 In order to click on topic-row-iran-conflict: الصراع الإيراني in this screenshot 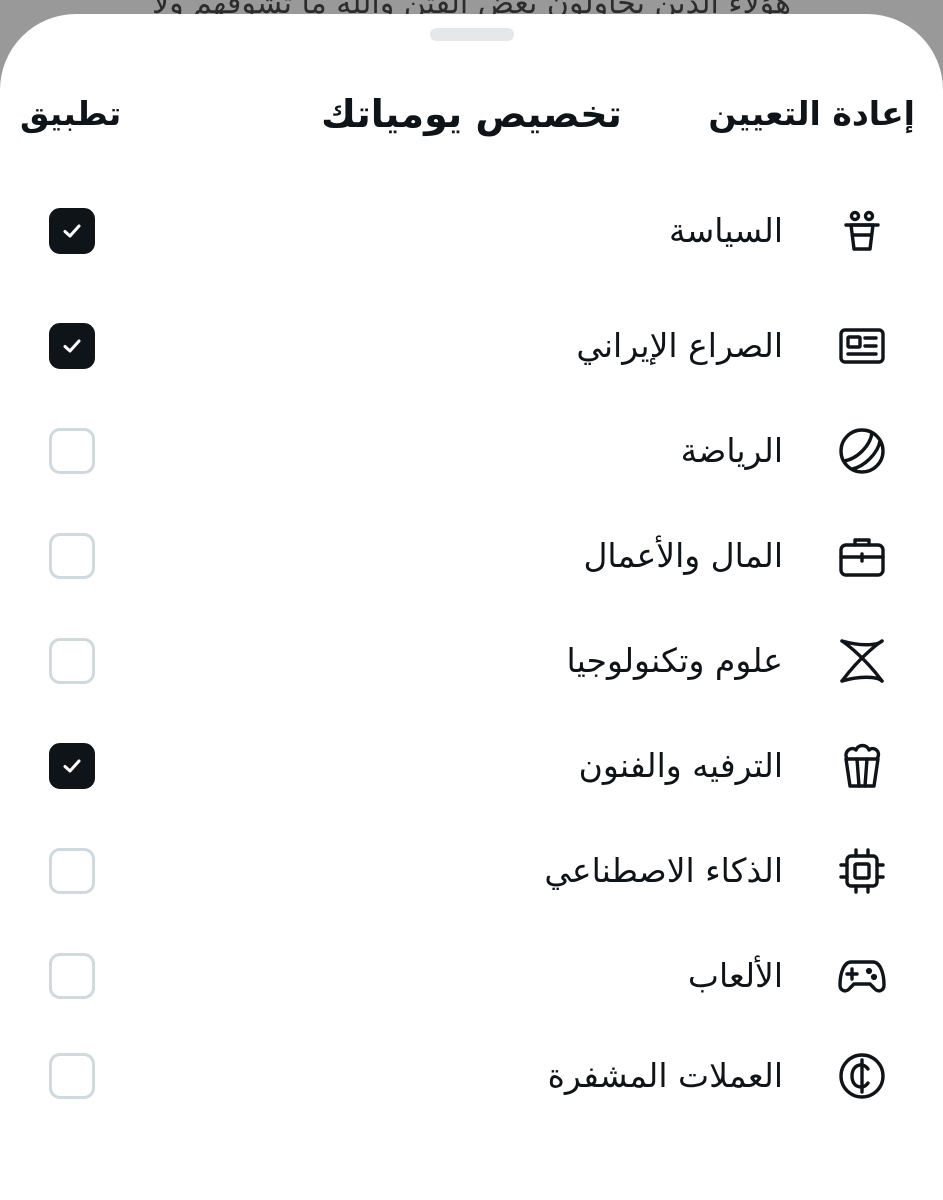, I will do `click(471, 346)`.